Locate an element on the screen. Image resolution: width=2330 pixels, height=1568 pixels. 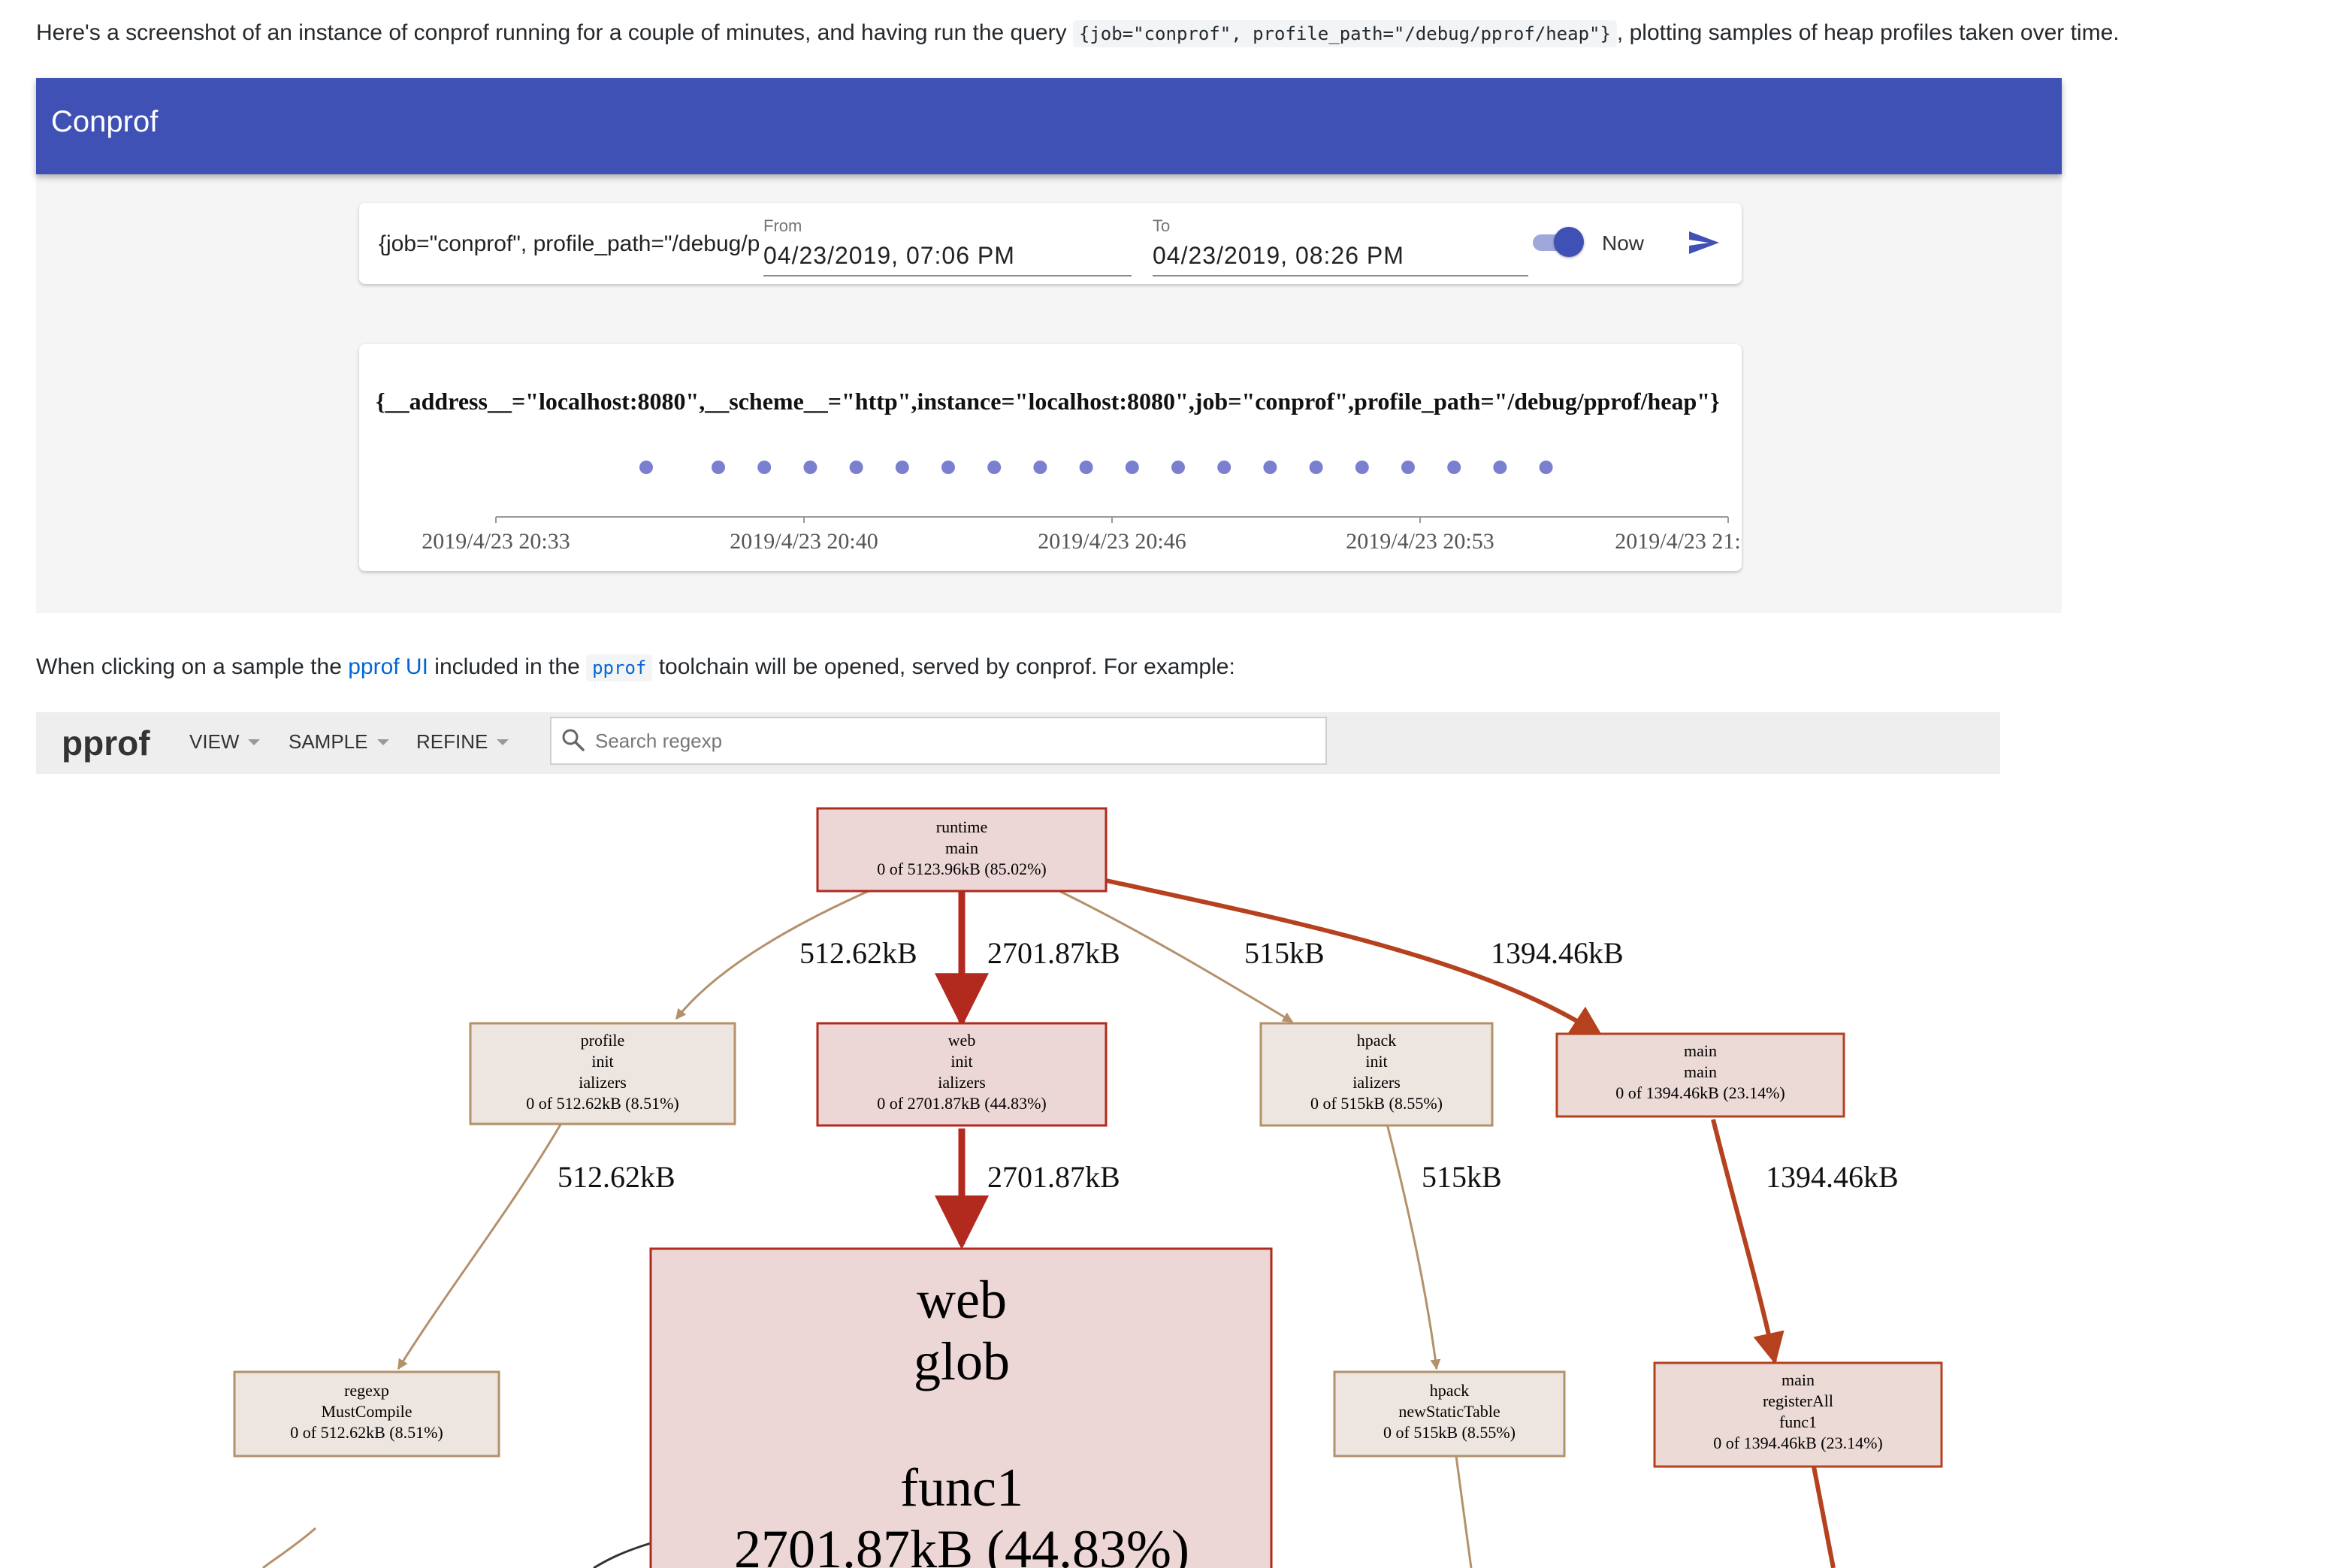
svg-text: 0 of 2701.87kB (44.83%) is located at coordinates (962, 1103).